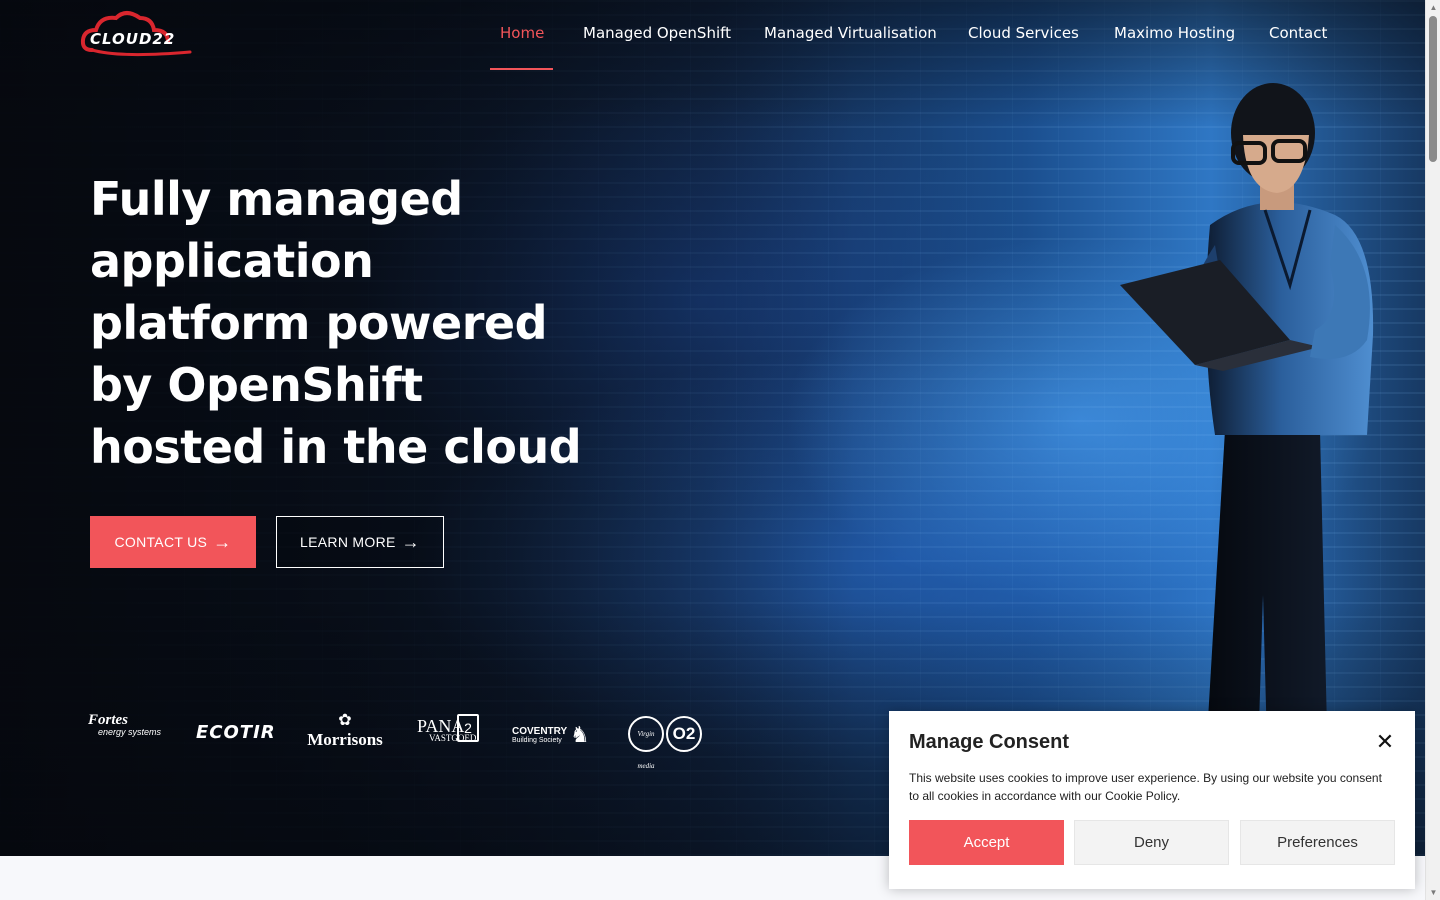  Describe the element at coordinates (133, 39) in the screenshot. I see `logo-text: CLOUD22` at that location.